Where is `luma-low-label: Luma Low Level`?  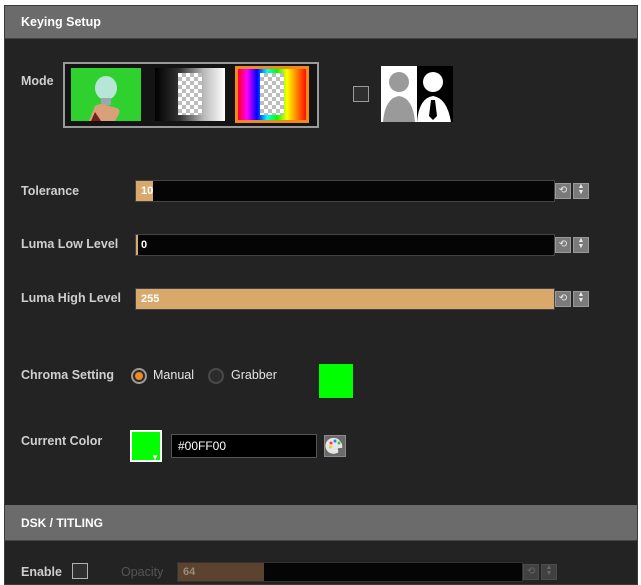
luma-low-label: Luma Low Level is located at coordinates (70, 244).